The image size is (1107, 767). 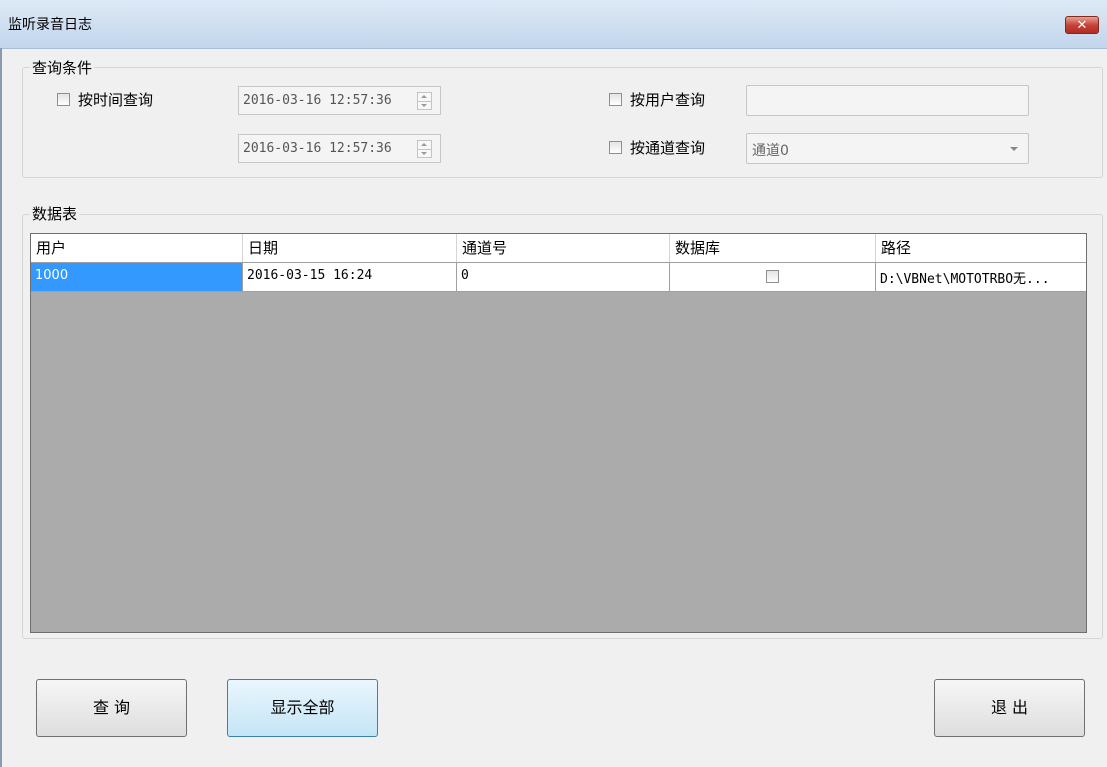 What do you see at coordinates (773, 248) in the screenshot?
I see `column-header-database: 数据库` at bounding box center [773, 248].